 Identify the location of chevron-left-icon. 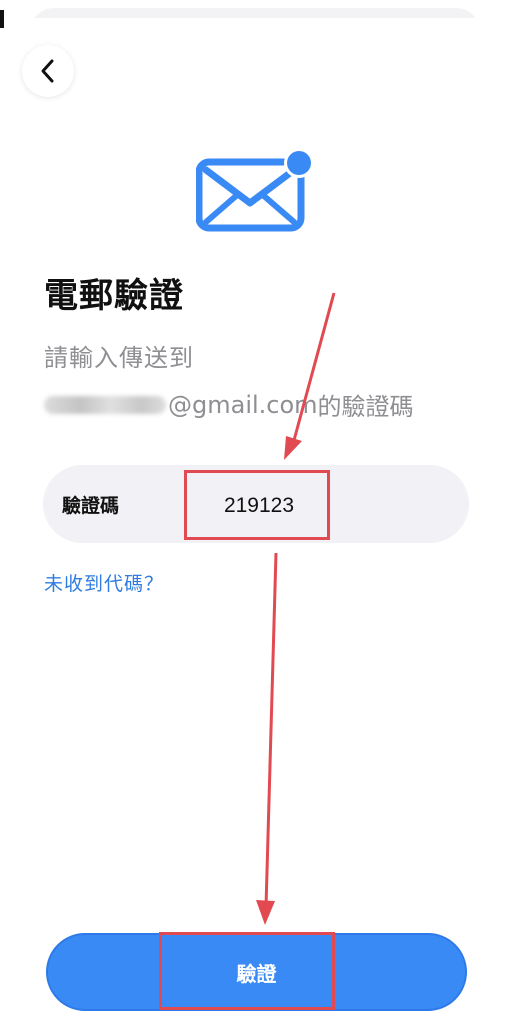
(47, 71).